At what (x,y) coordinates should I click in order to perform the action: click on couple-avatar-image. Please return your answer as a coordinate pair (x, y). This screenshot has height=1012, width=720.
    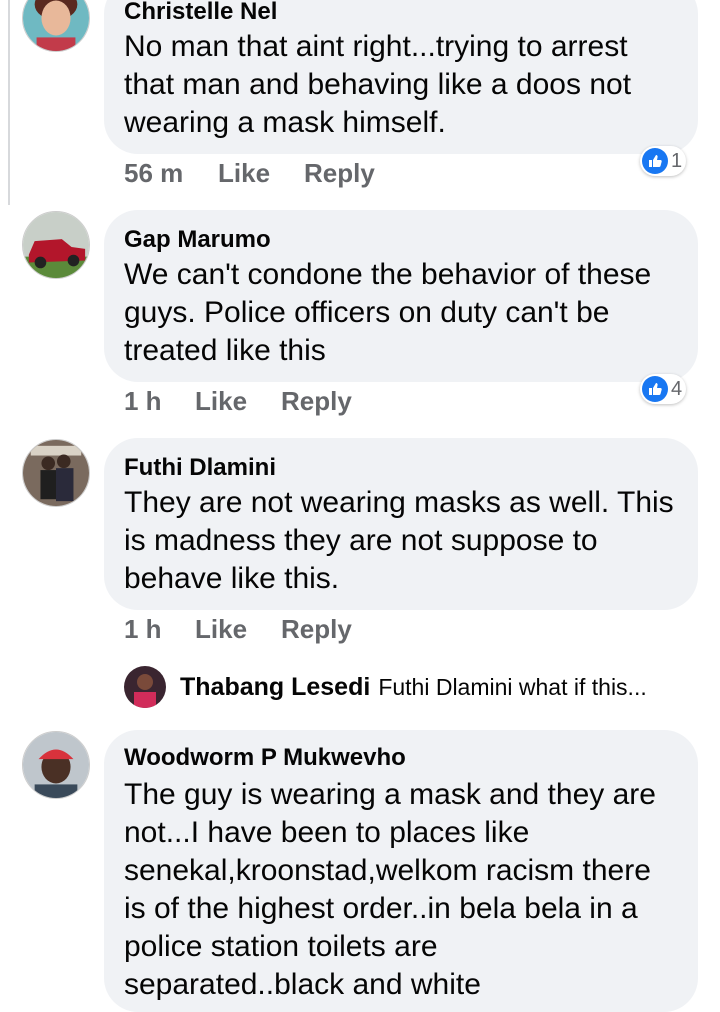
    Looking at the image, I should click on (56, 473).